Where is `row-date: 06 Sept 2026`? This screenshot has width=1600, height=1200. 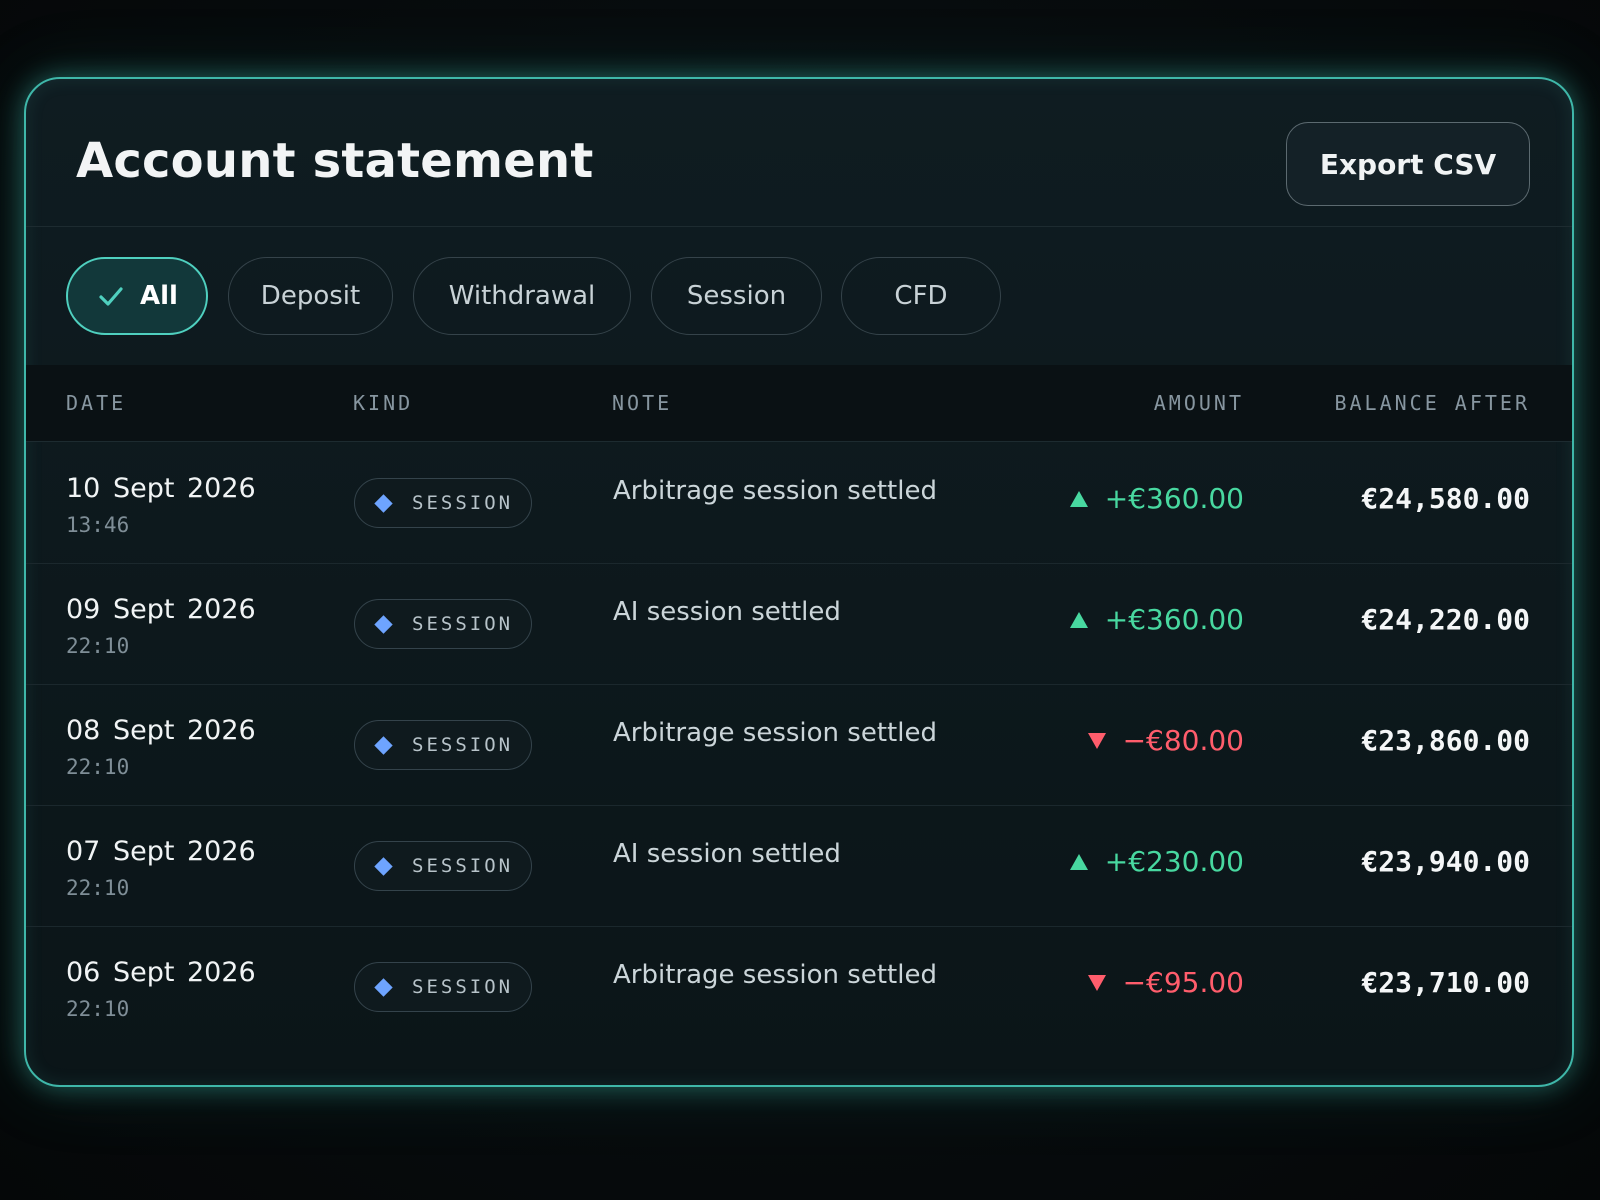
row-date: 06 Sept 2026 is located at coordinates (161, 972).